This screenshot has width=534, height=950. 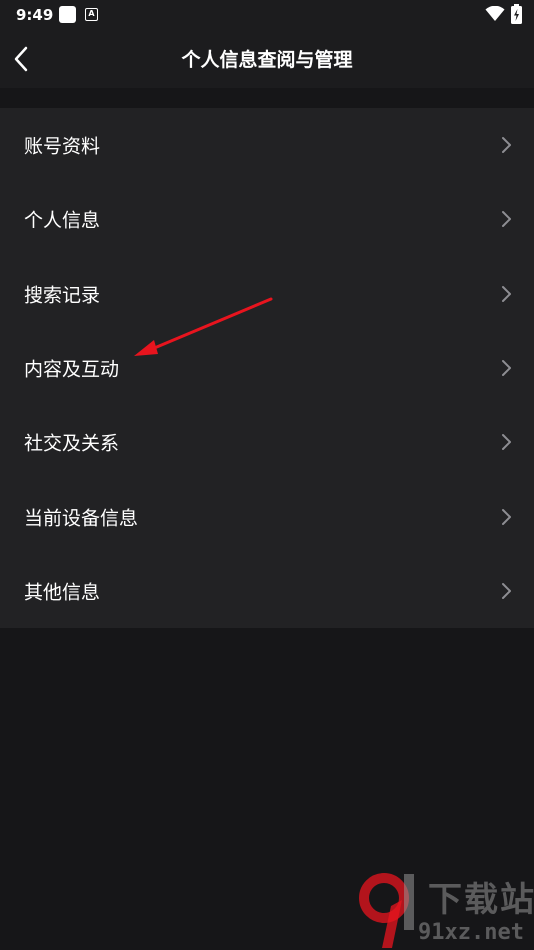 What do you see at coordinates (386, 910) in the screenshot?
I see `watermark-logo-icon` at bounding box center [386, 910].